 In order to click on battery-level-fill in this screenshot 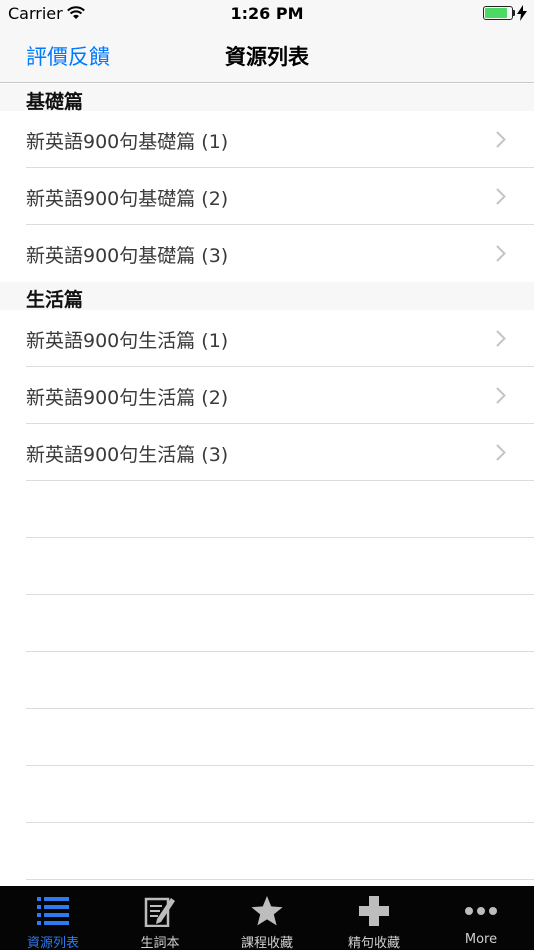, I will do `click(496, 13)`.